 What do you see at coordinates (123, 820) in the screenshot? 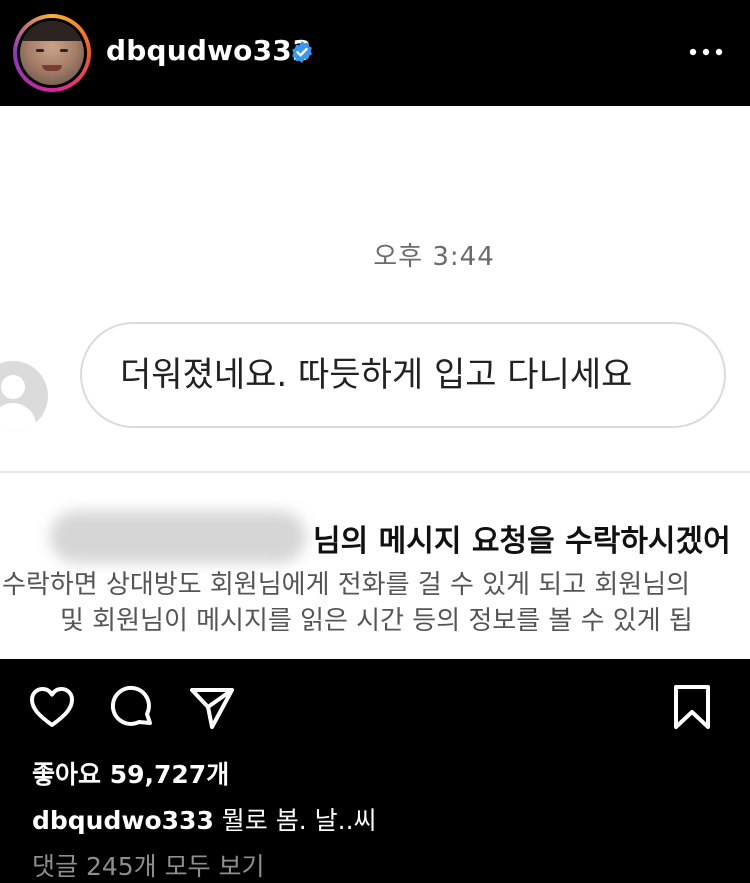
I see `caption-username: dbqudwo333` at bounding box center [123, 820].